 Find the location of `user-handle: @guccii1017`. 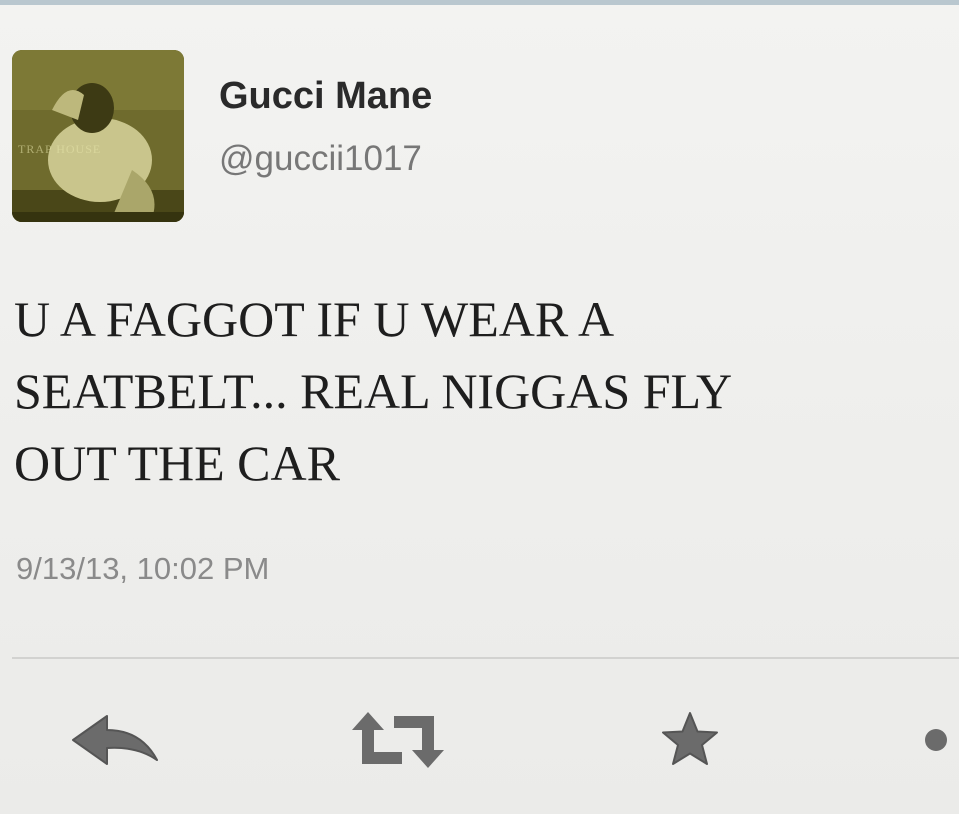

user-handle: @guccii1017 is located at coordinates (320, 159).